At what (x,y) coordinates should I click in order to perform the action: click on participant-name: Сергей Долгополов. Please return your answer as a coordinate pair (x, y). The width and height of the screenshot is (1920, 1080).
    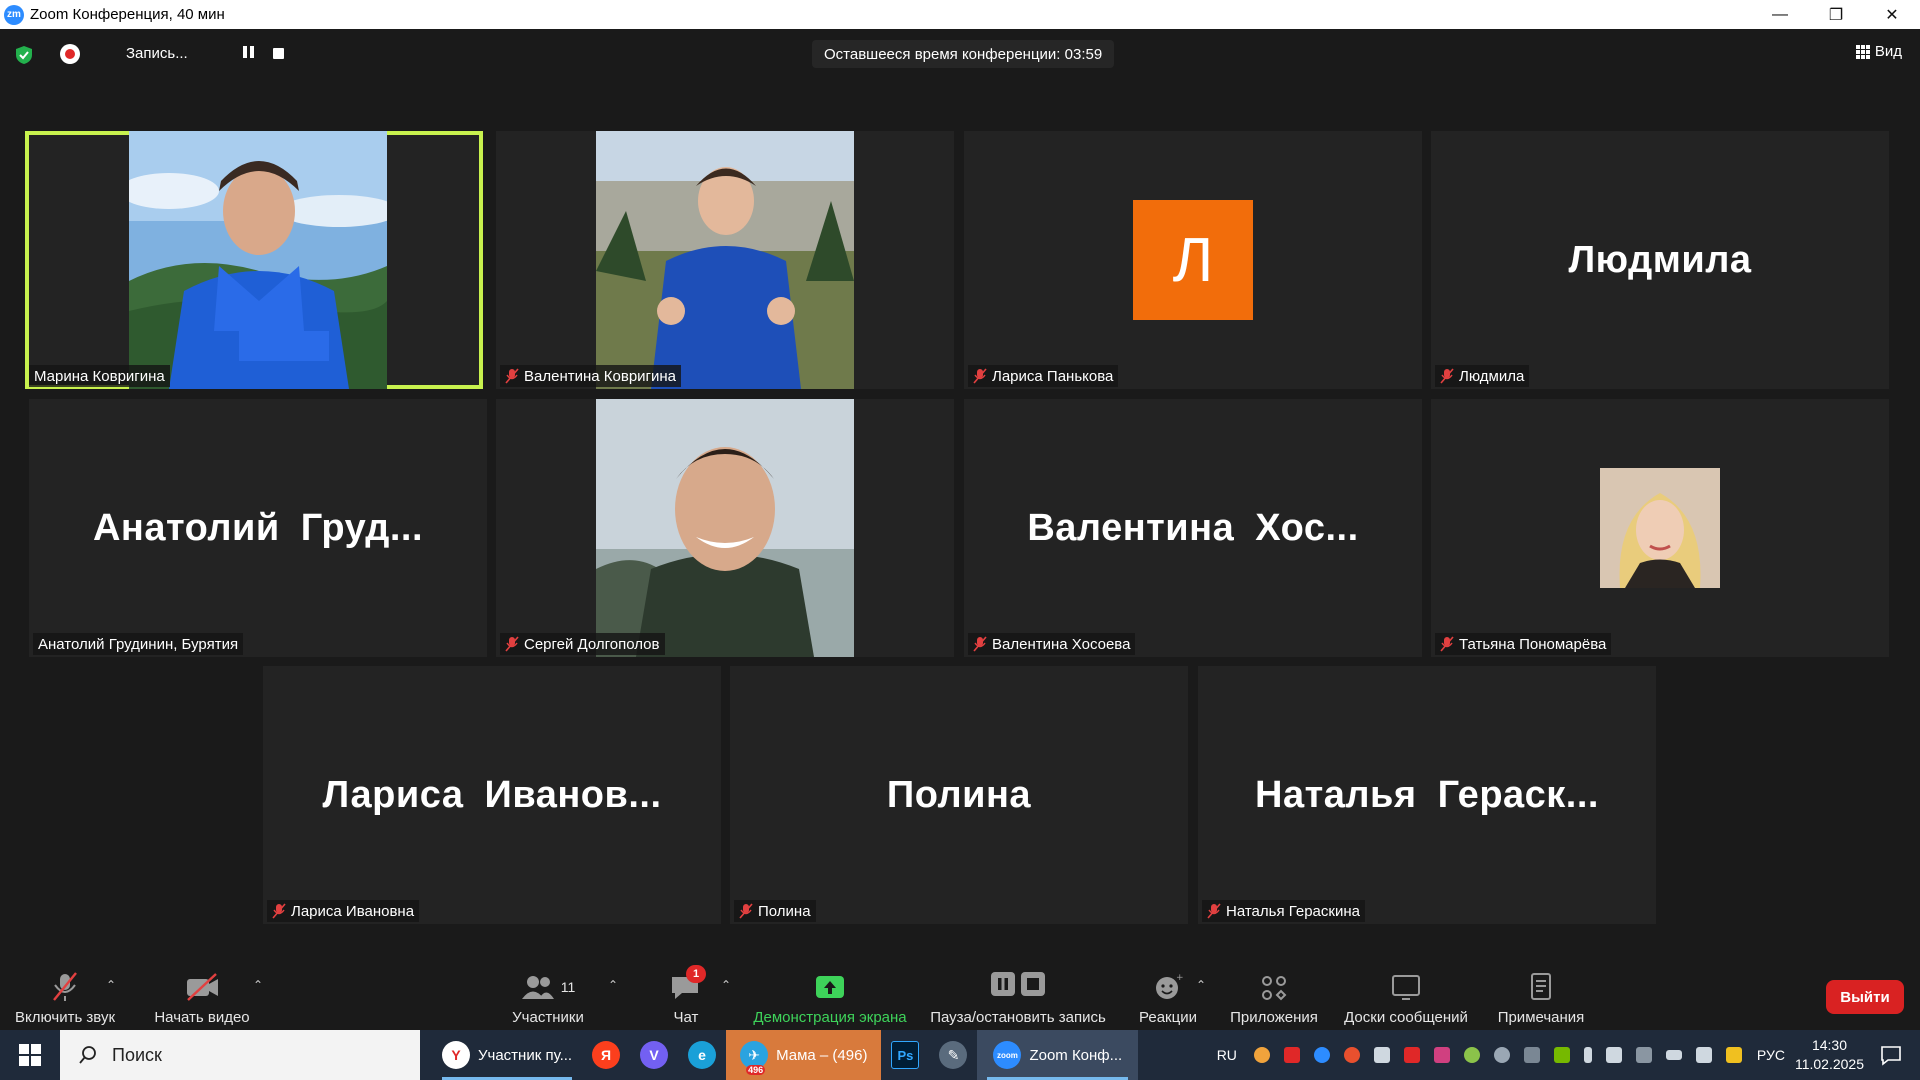
    Looking at the image, I should click on (592, 644).